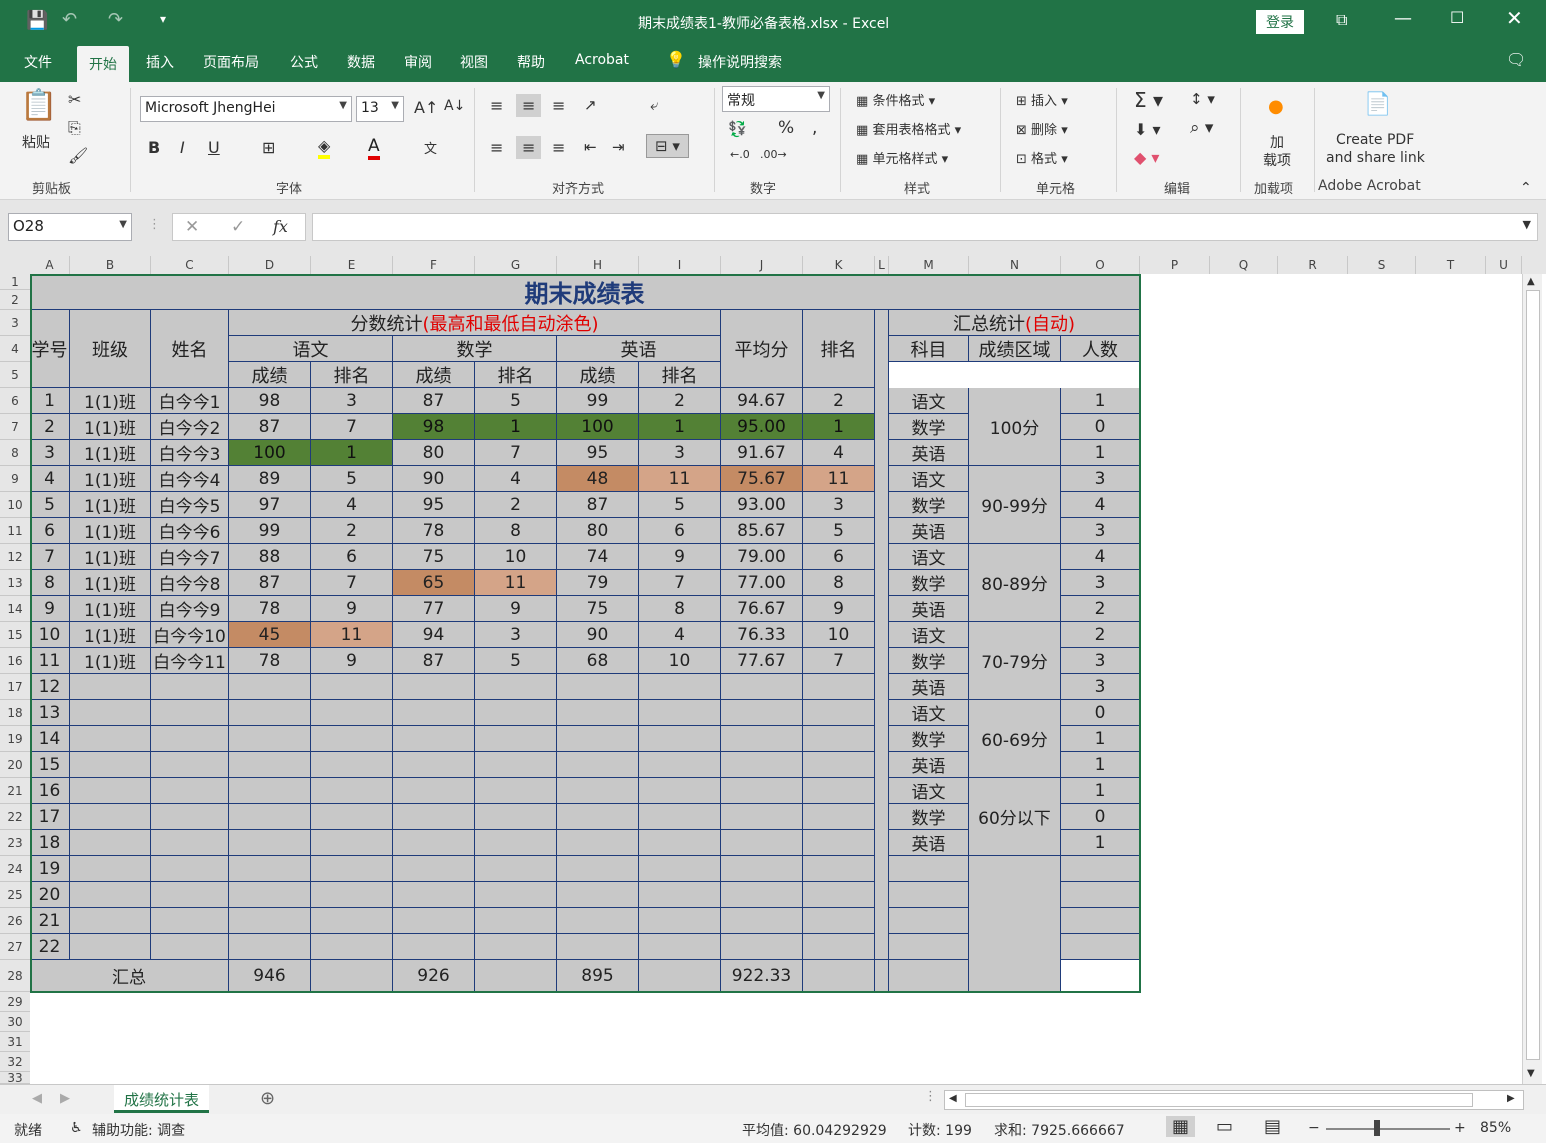 The width and height of the screenshot is (1546, 1143). I want to click on student-cell: 7, so click(839, 661).